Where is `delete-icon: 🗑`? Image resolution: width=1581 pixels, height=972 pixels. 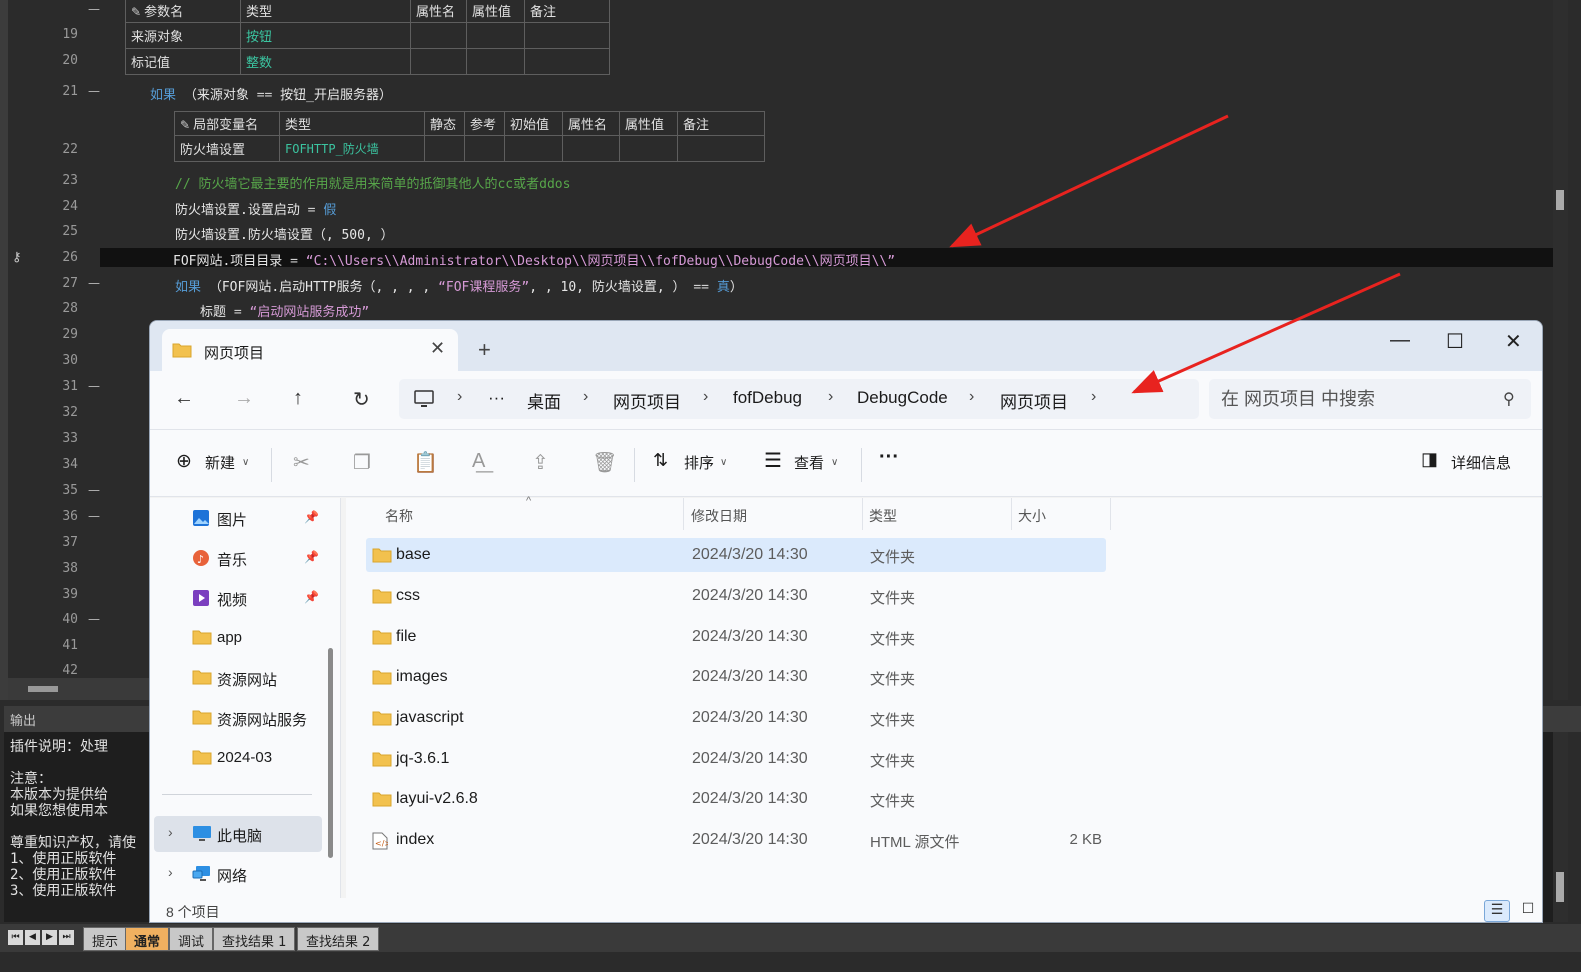 delete-icon: 🗑 is located at coordinates (604, 462).